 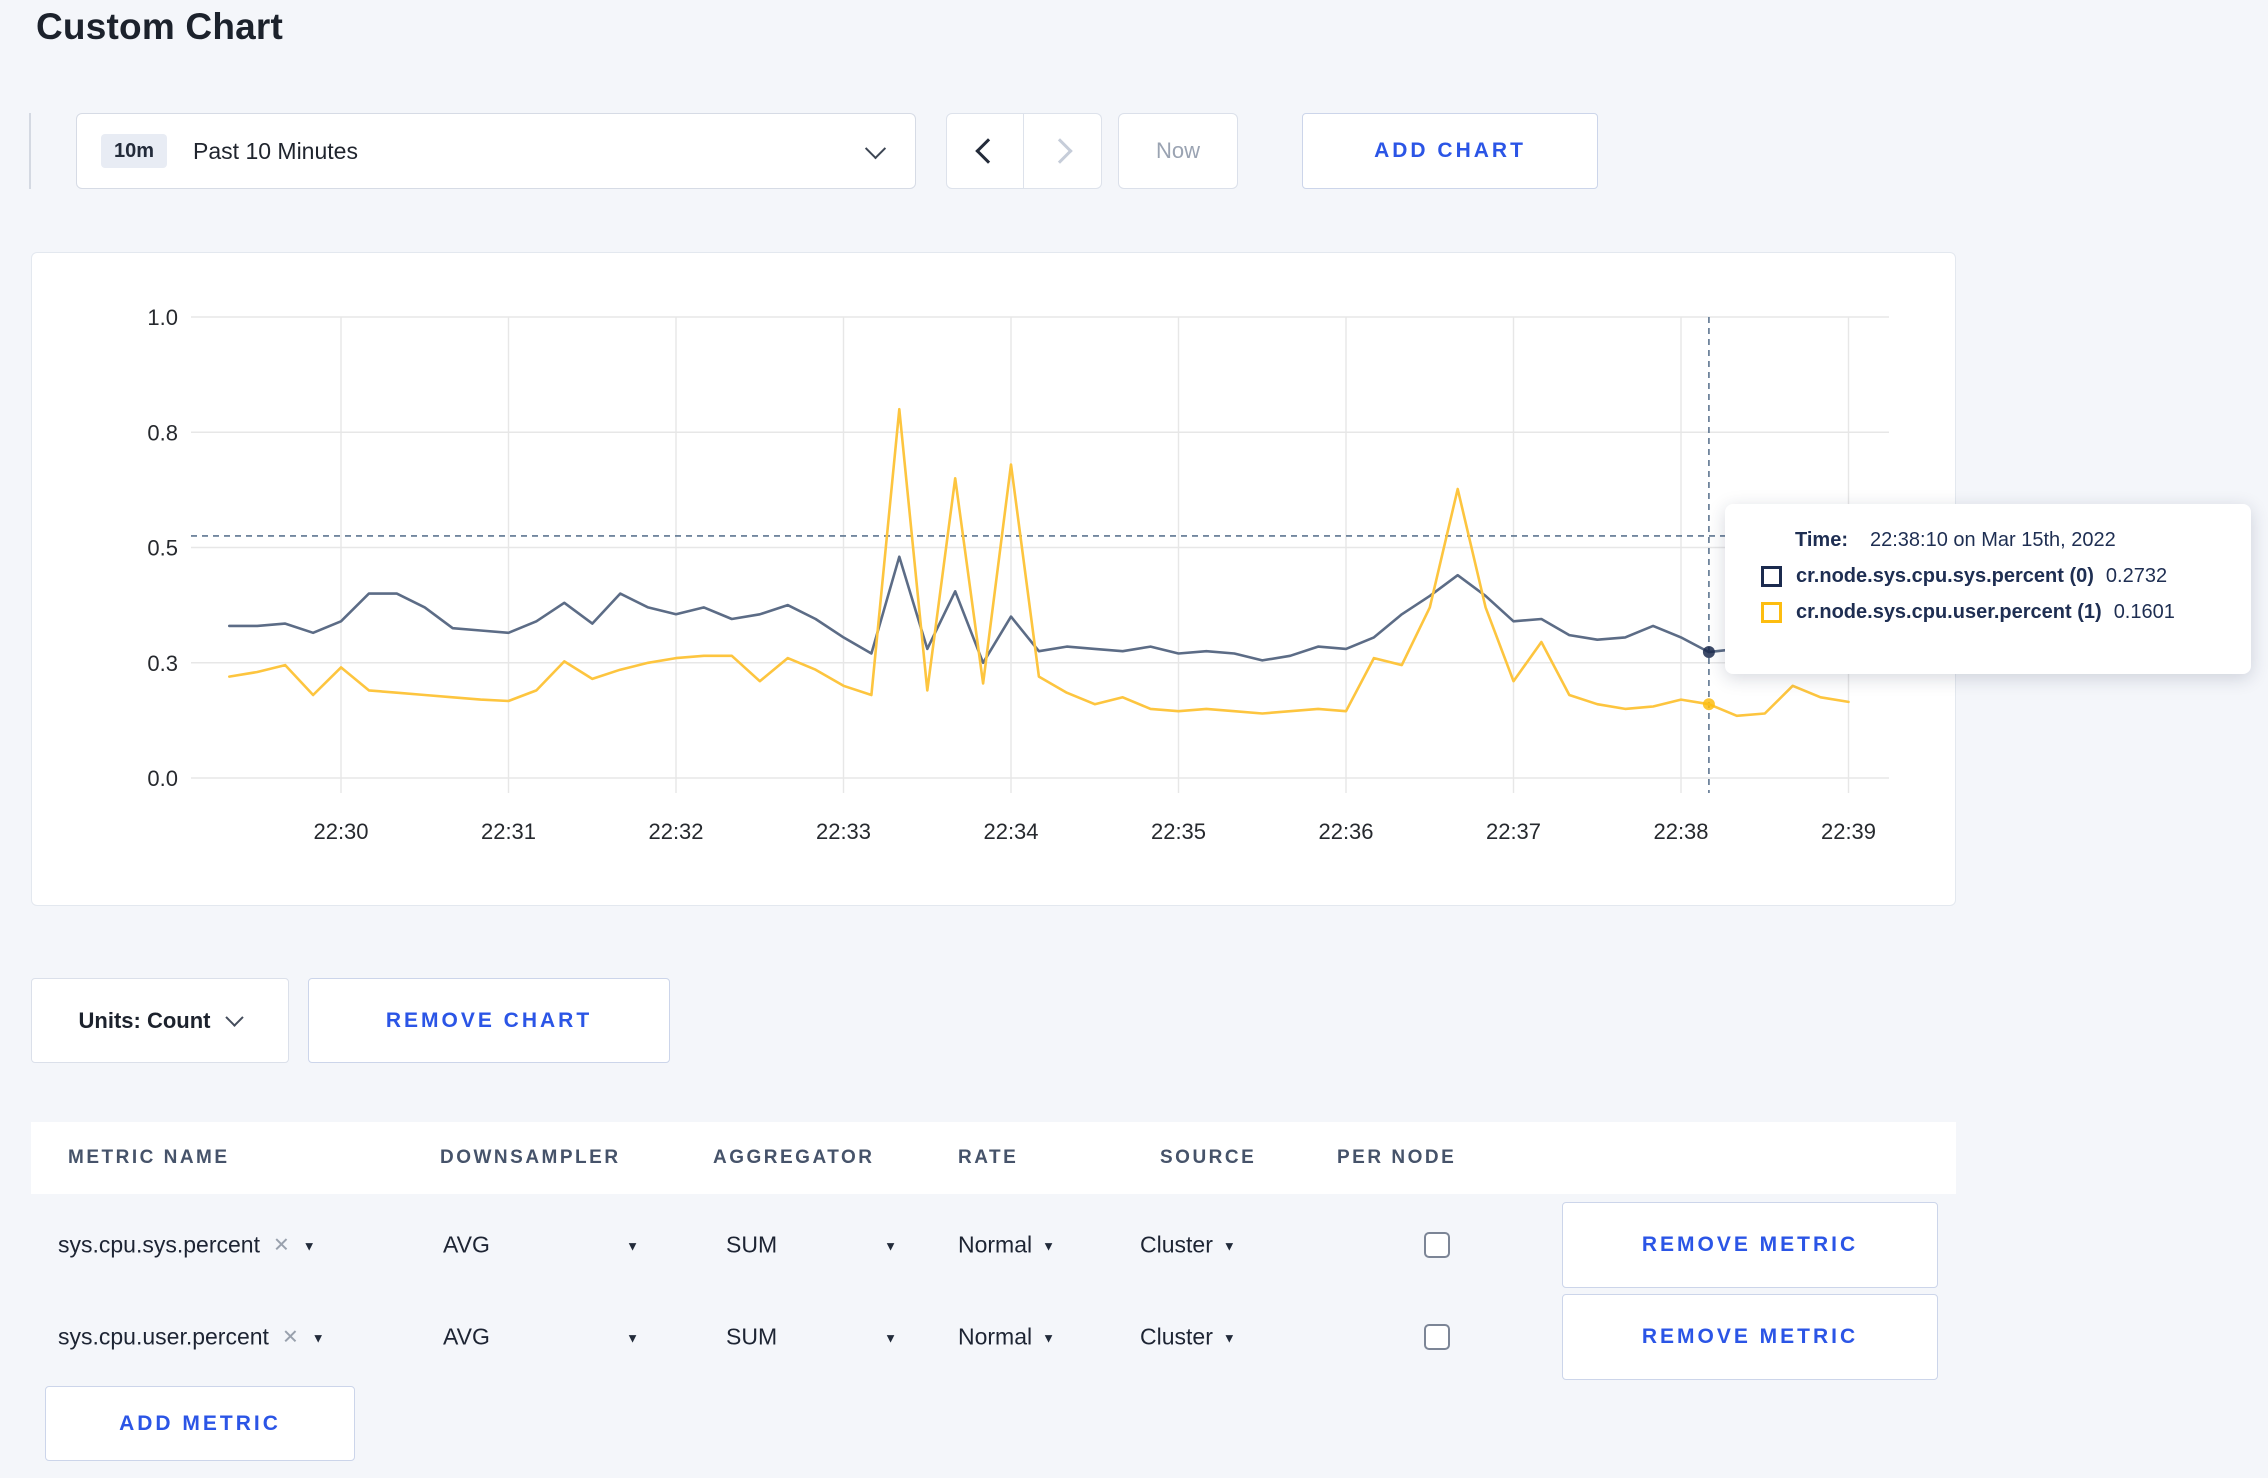 I want to click on remove-chart-button: REMOVE CHART, so click(x=489, y=1020).